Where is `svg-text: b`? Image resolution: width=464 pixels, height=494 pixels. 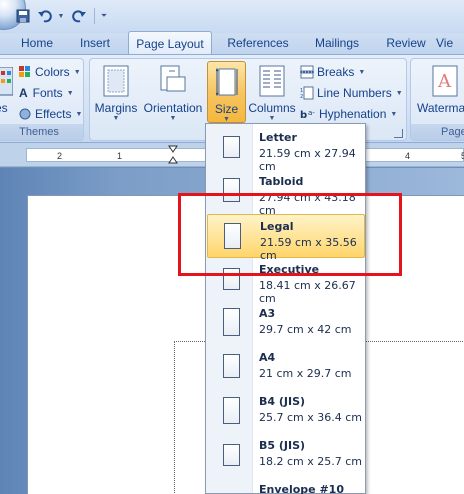 svg-text: b is located at coordinates (303, 115).